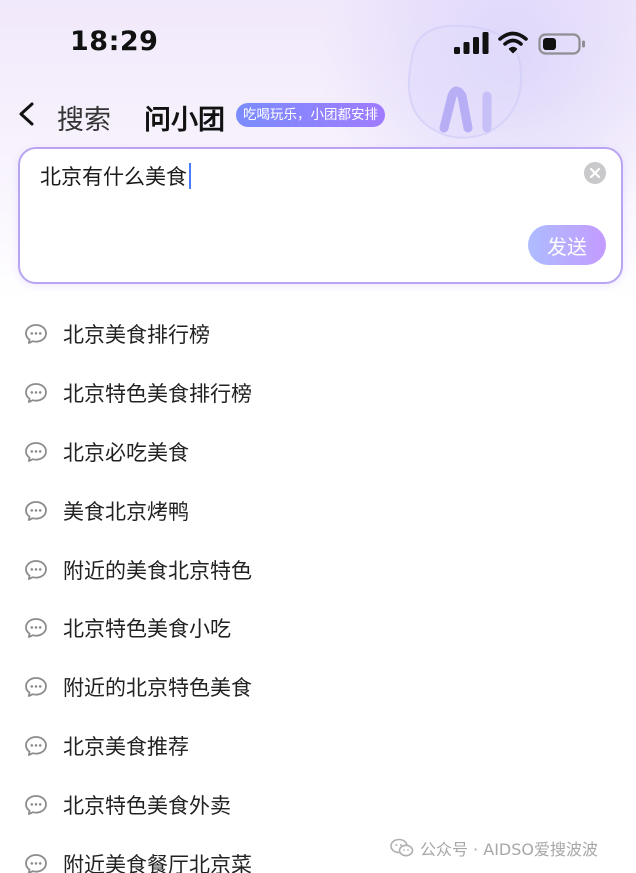 The width and height of the screenshot is (636, 873). Describe the element at coordinates (84, 117) in the screenshot. I see `tab-search: 搜索` at that location.